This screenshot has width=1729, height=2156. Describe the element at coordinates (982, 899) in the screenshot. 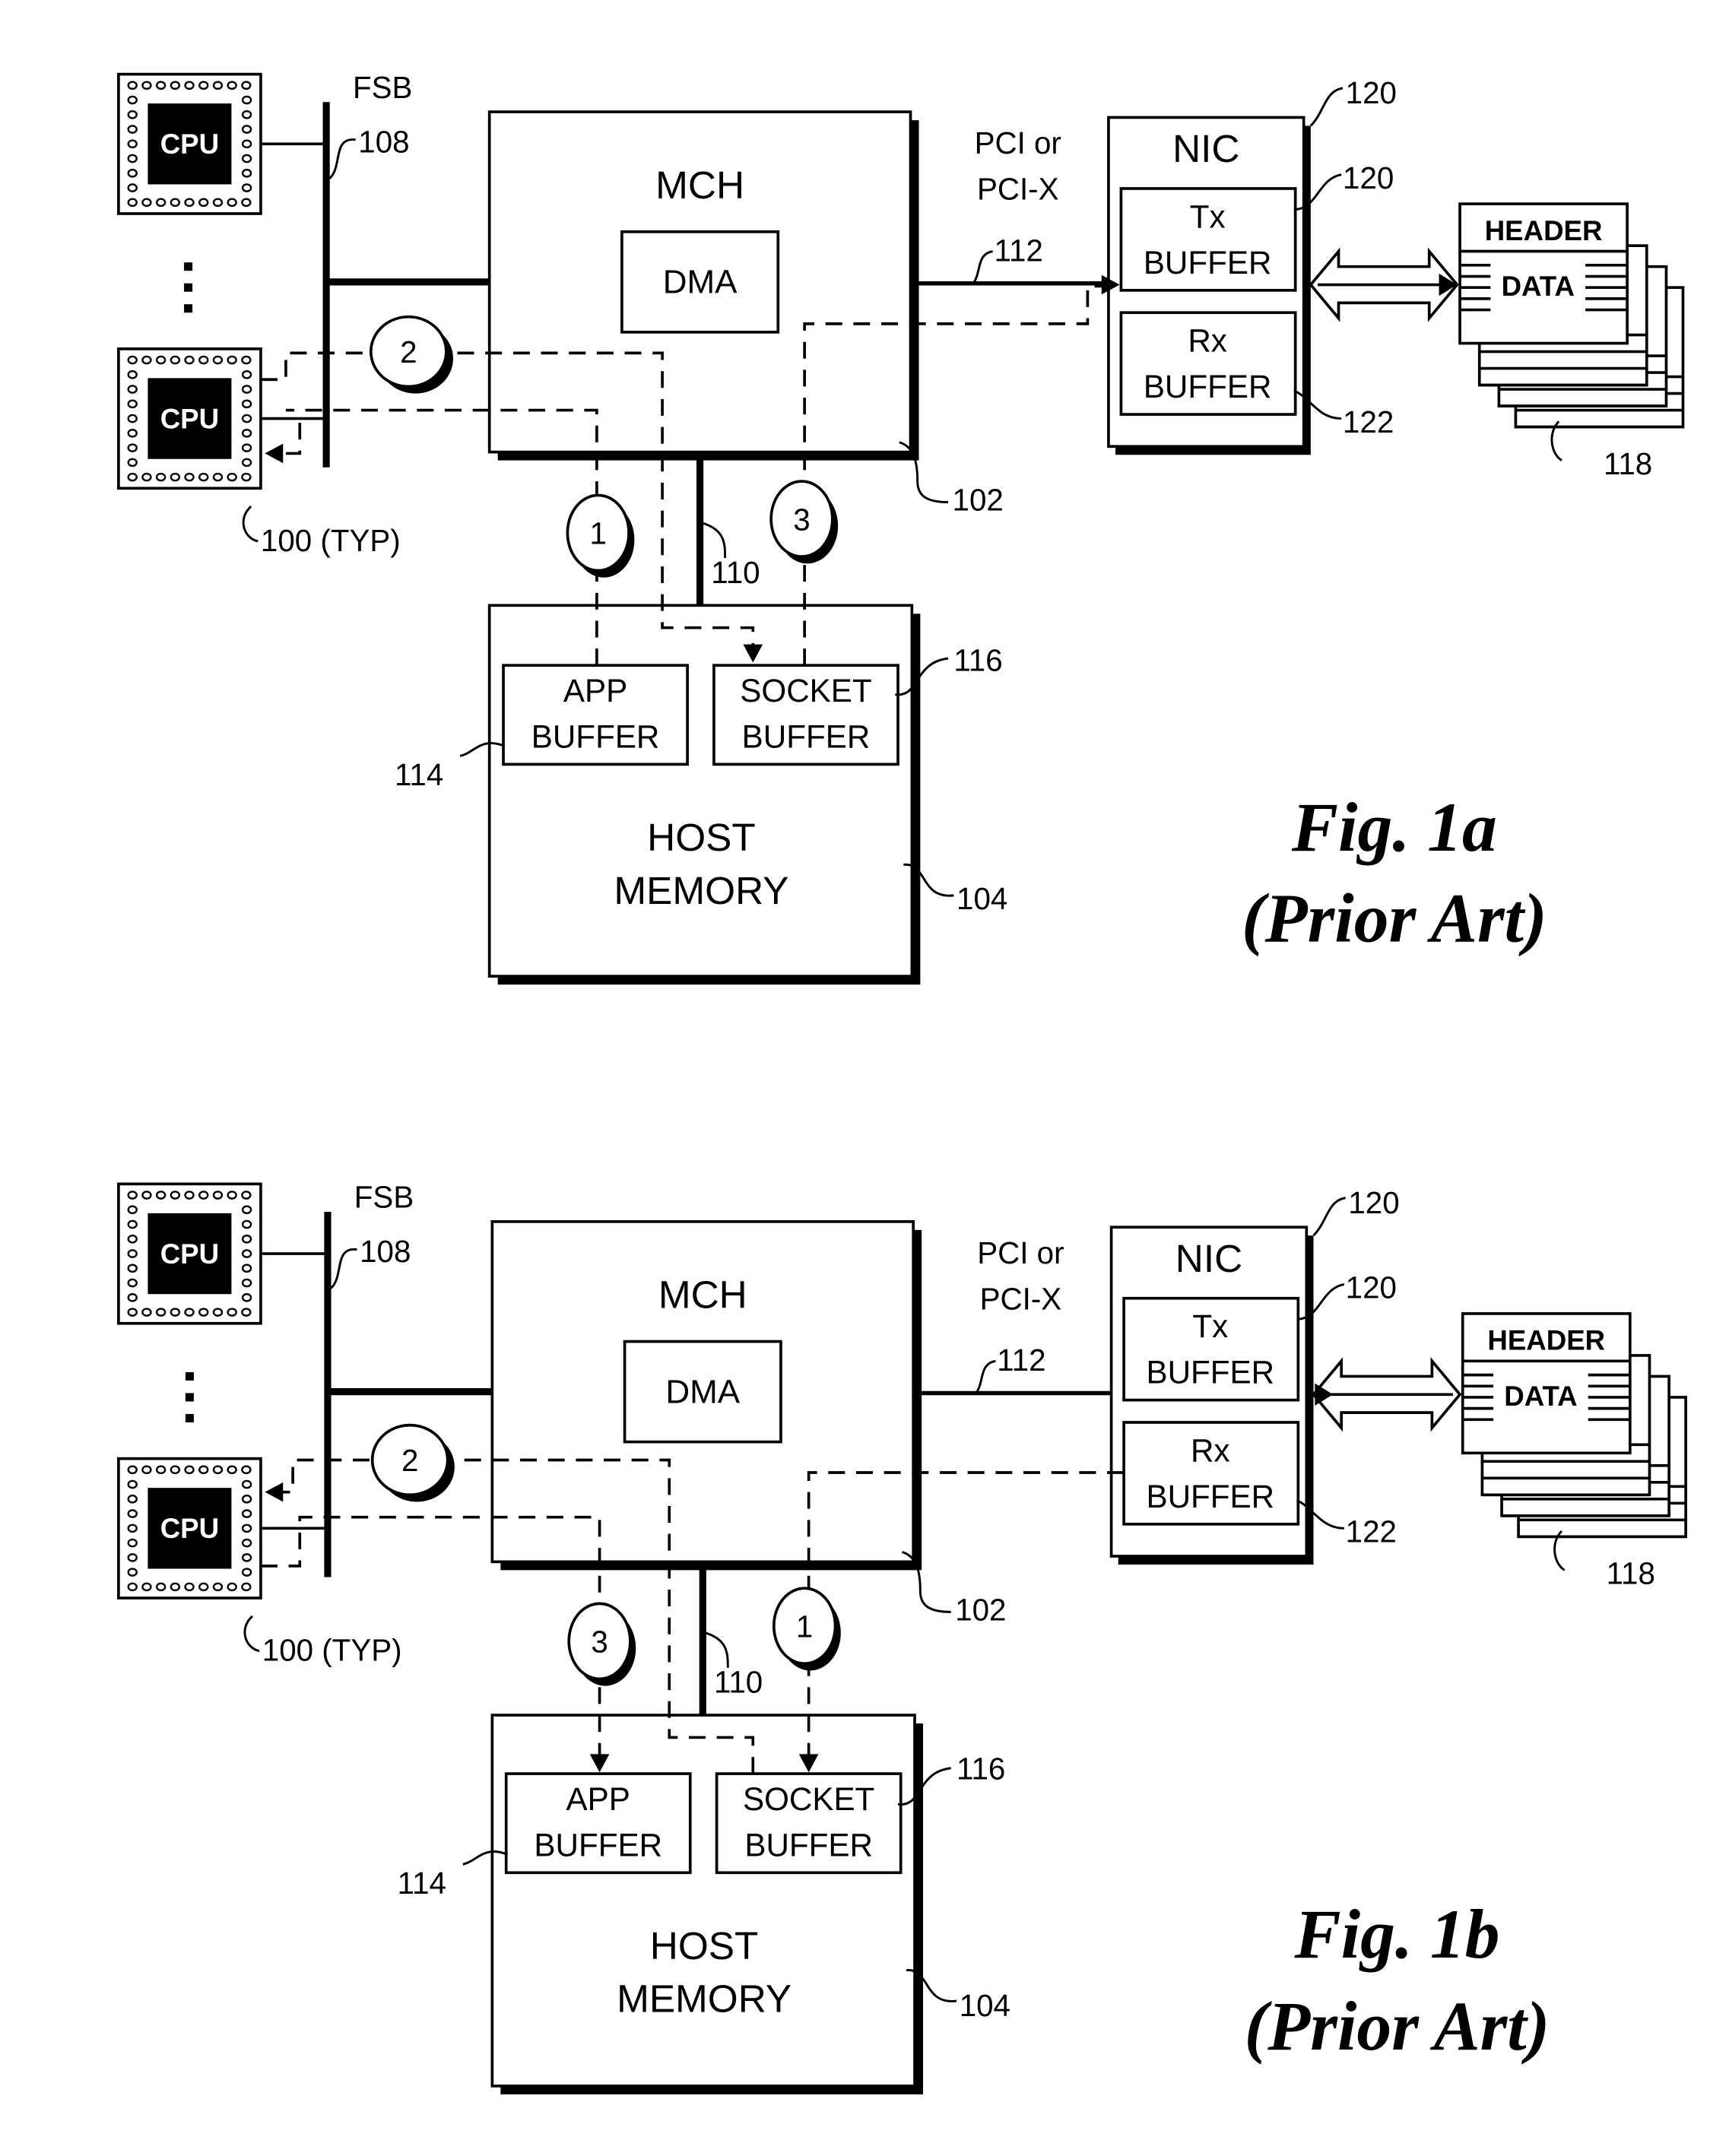

I see `host-memory-ref: 104` at that location.